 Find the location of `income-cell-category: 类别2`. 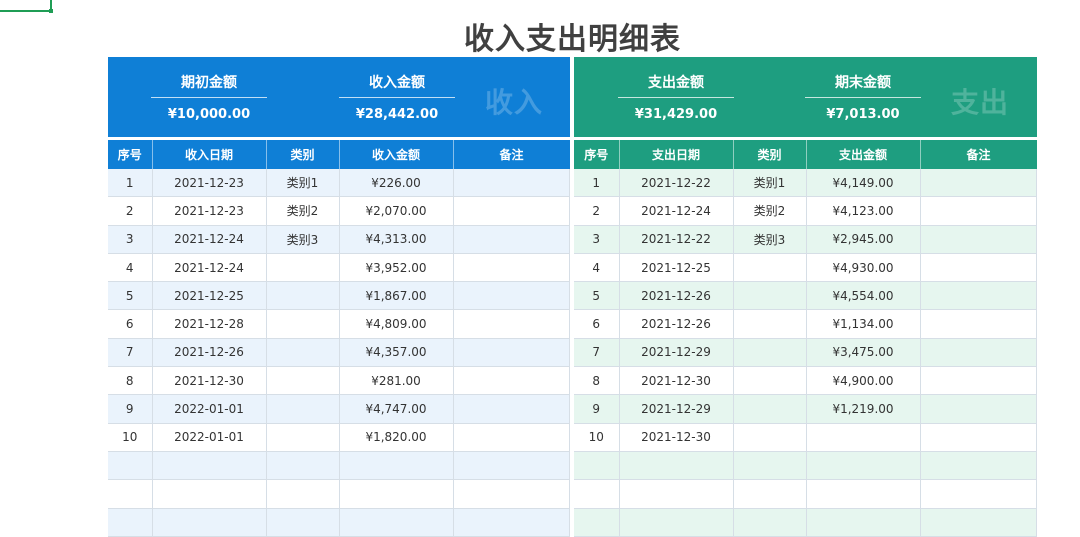

income-cell-category: 类别2 is located at coordinates (303, 211).